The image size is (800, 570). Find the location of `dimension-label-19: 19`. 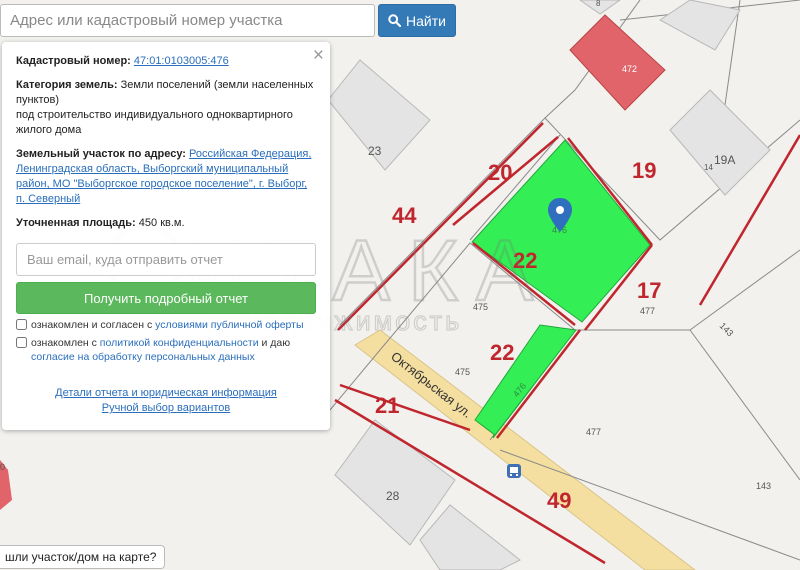

dimension-label-19: 19 is located at coordinates (644, 170).